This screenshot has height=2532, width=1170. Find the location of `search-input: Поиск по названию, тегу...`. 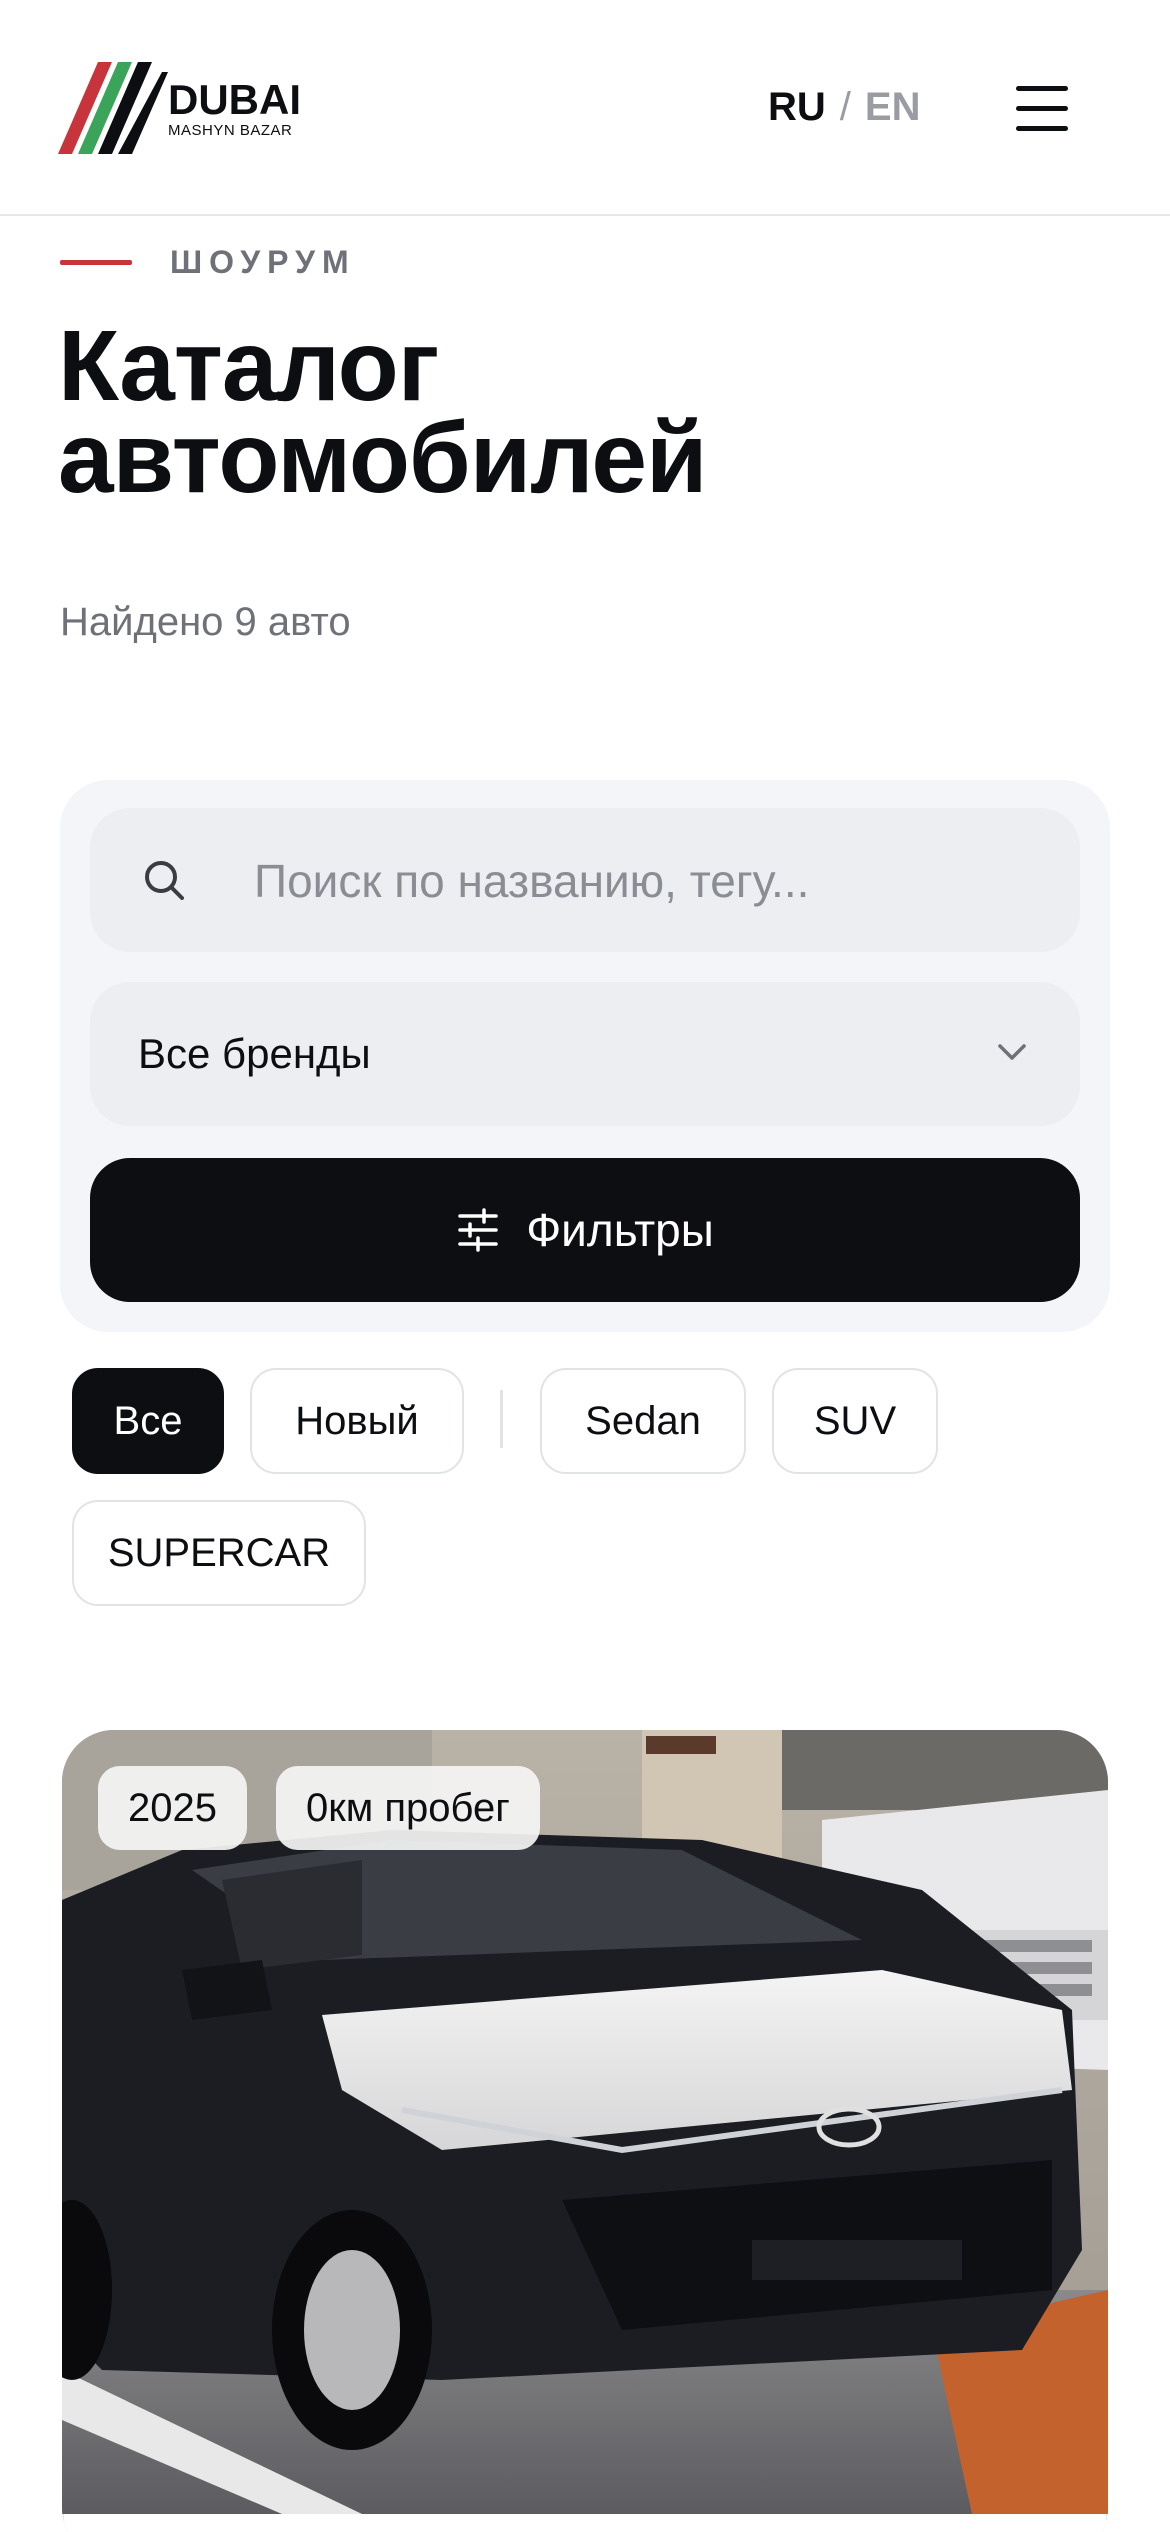

search-input: Поиск по названию, тегу... is located at coordinates (585, 880).